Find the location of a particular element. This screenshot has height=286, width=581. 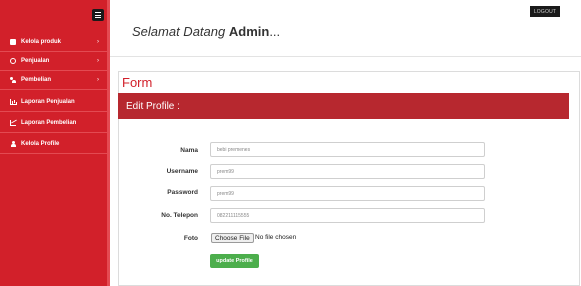

sidebar-item-label: Kelola Profile is located at coordinates (40, 144).